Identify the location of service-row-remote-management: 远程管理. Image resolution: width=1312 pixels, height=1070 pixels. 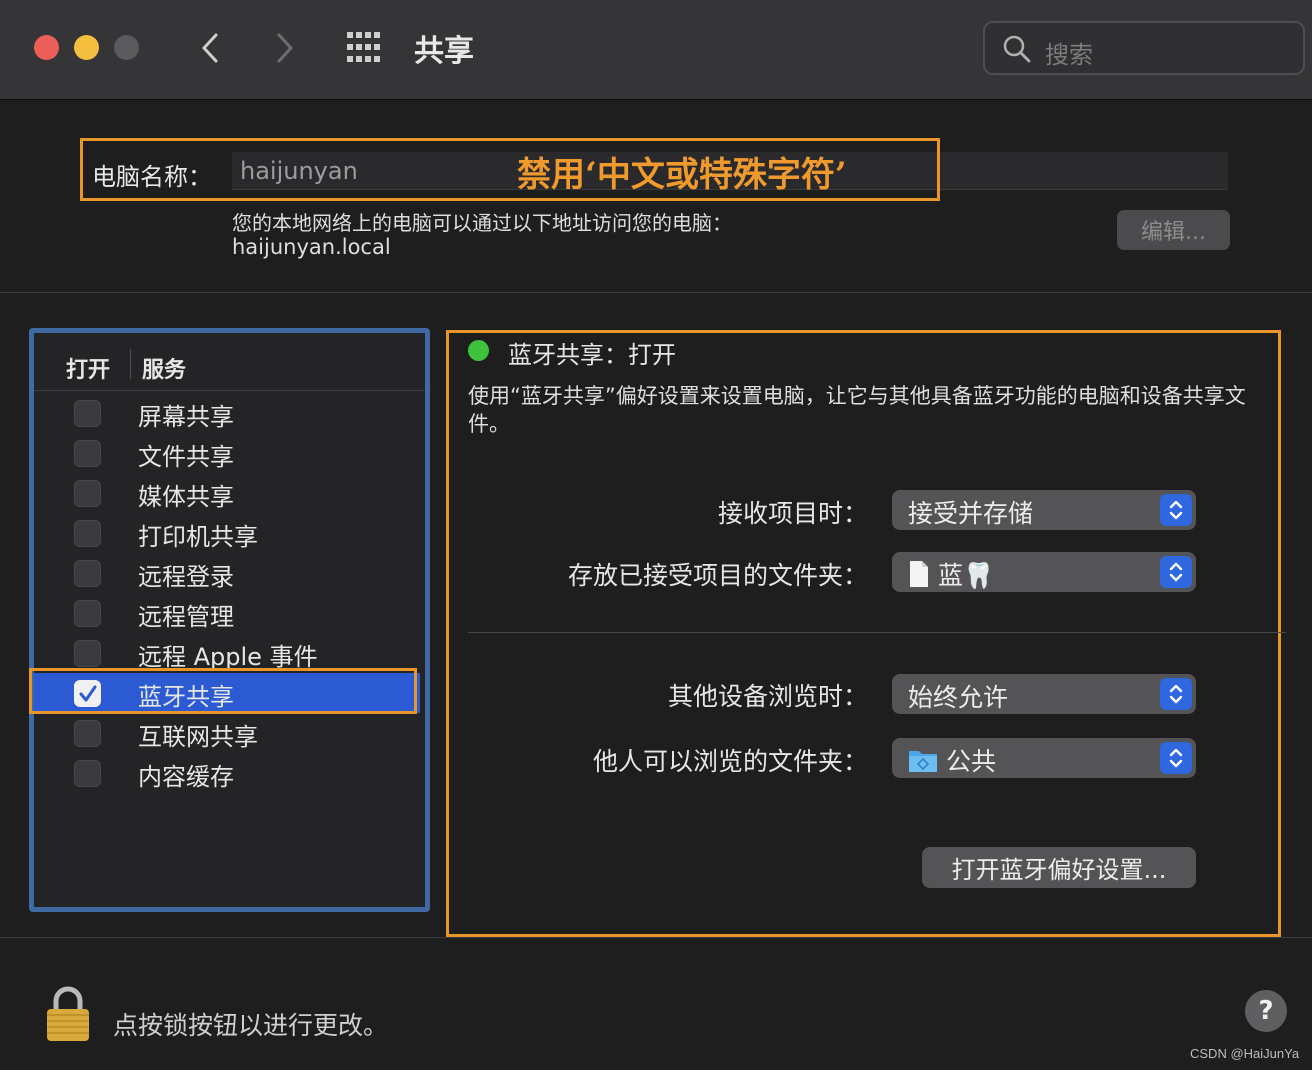
(227, 613).